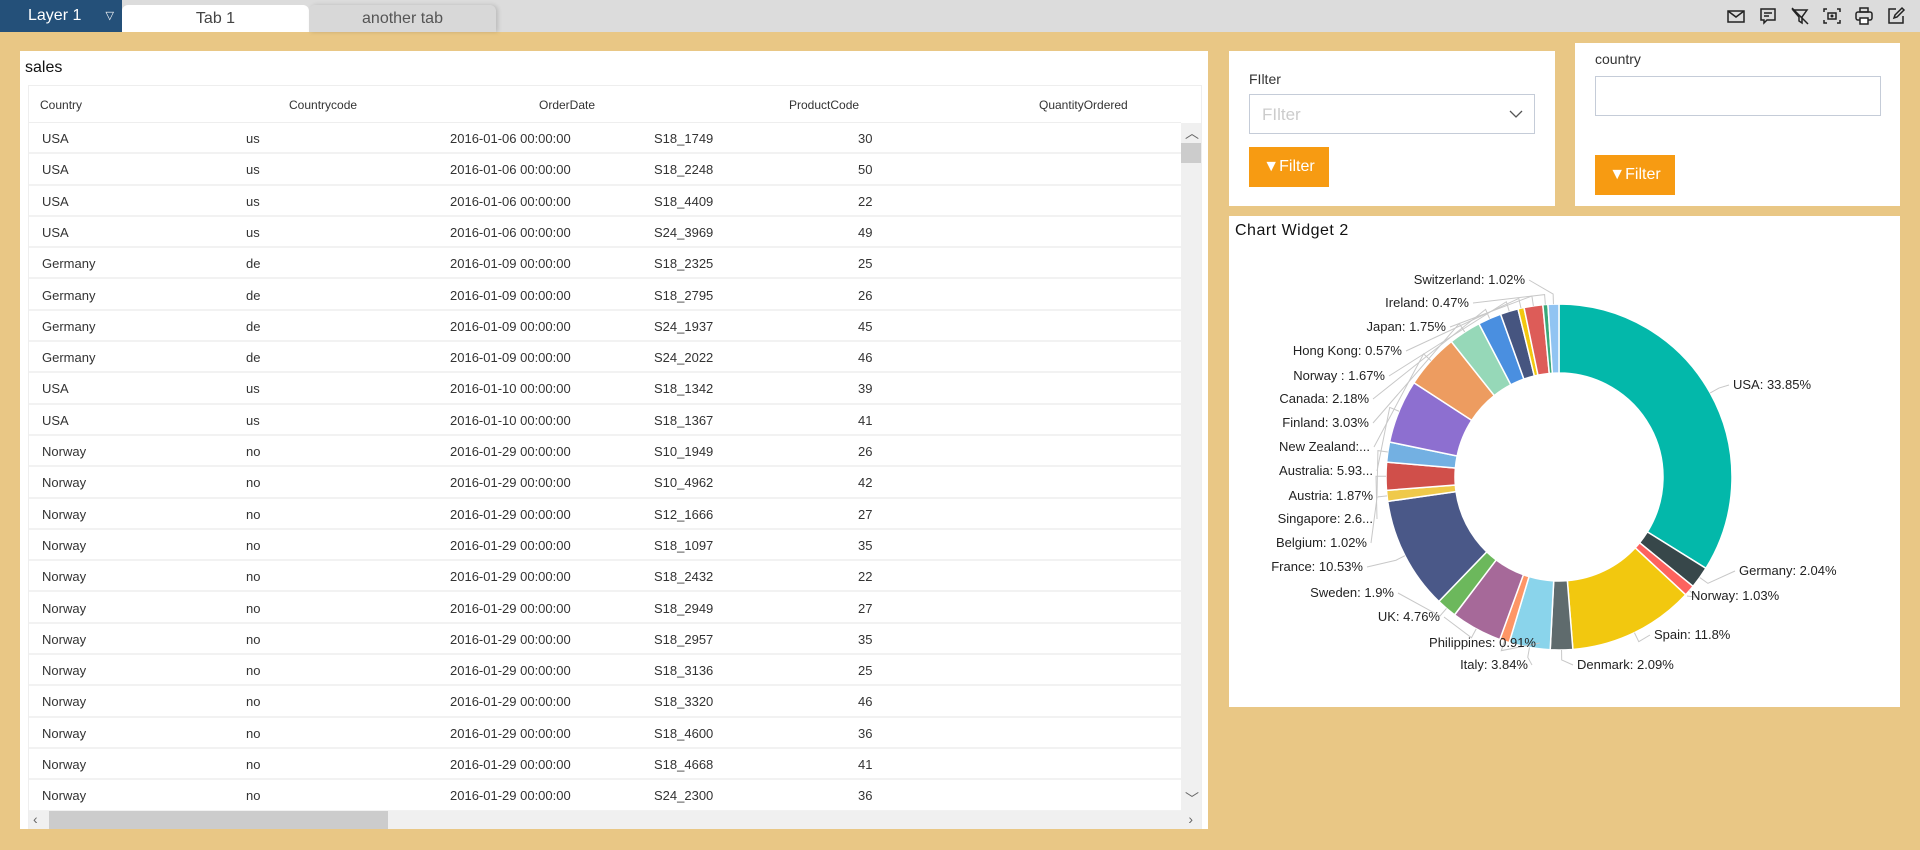  What do you see at coordinates (1190, 819) in the screenshot?
I see `scroll-right-icon: ›` at bounding box center [1190, 819].